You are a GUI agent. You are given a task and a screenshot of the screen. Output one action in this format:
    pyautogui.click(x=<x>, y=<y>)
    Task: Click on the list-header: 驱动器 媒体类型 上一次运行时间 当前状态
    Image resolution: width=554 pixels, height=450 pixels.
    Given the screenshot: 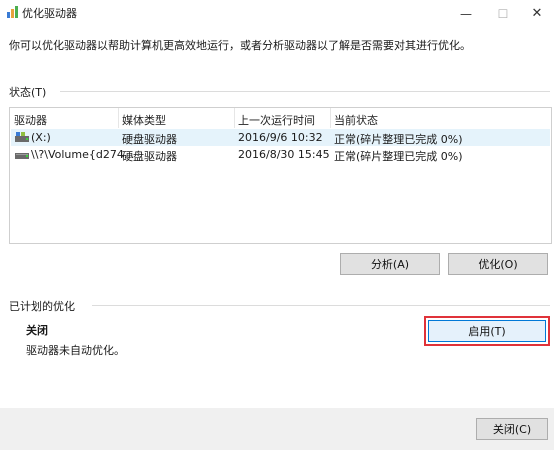 What is the action you would take?
    pyautogui.click(x=280, y=118)
    